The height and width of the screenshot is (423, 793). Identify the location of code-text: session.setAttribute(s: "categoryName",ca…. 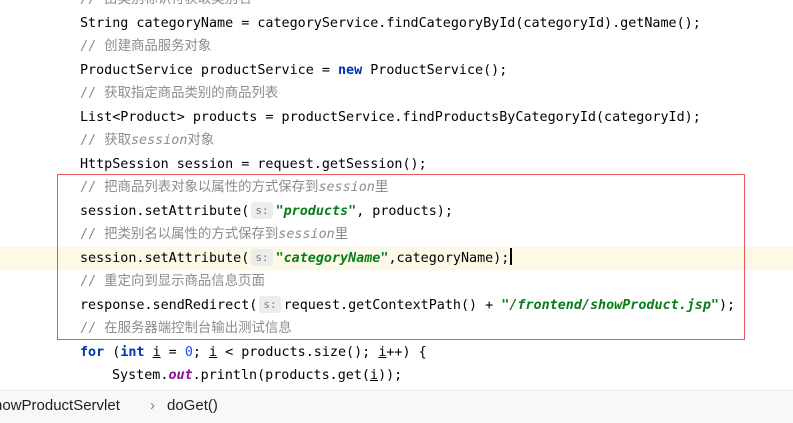
(296, 258).